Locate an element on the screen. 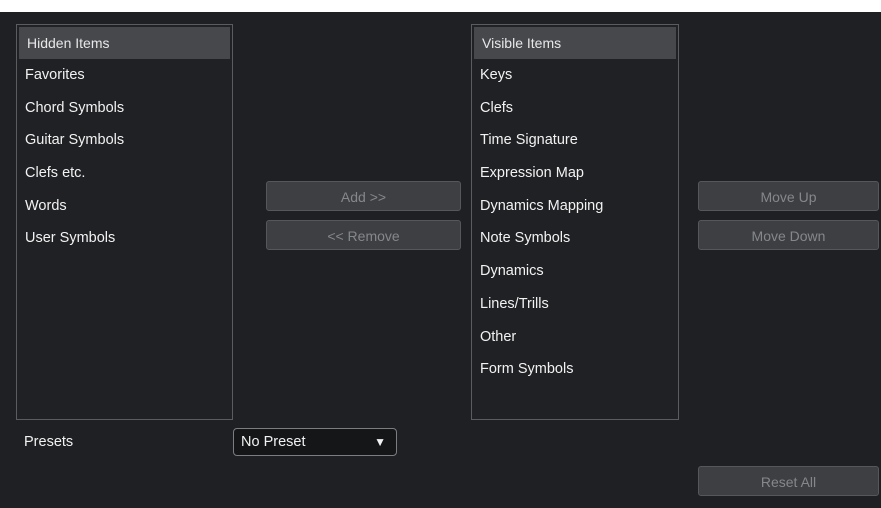  move-up-button: Move Up is located at coordinates (788, 196).